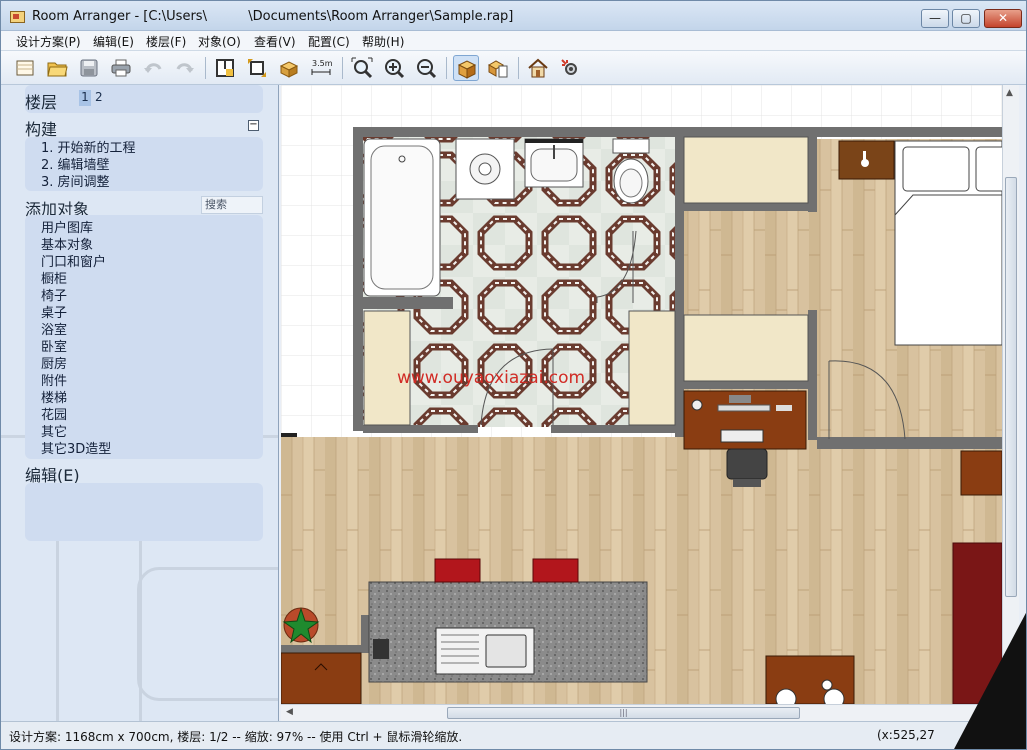 Image resolution: width=1027 pixels, height=750 pixels. I want to click on toolbar: 3.5m, so click(513, 68).